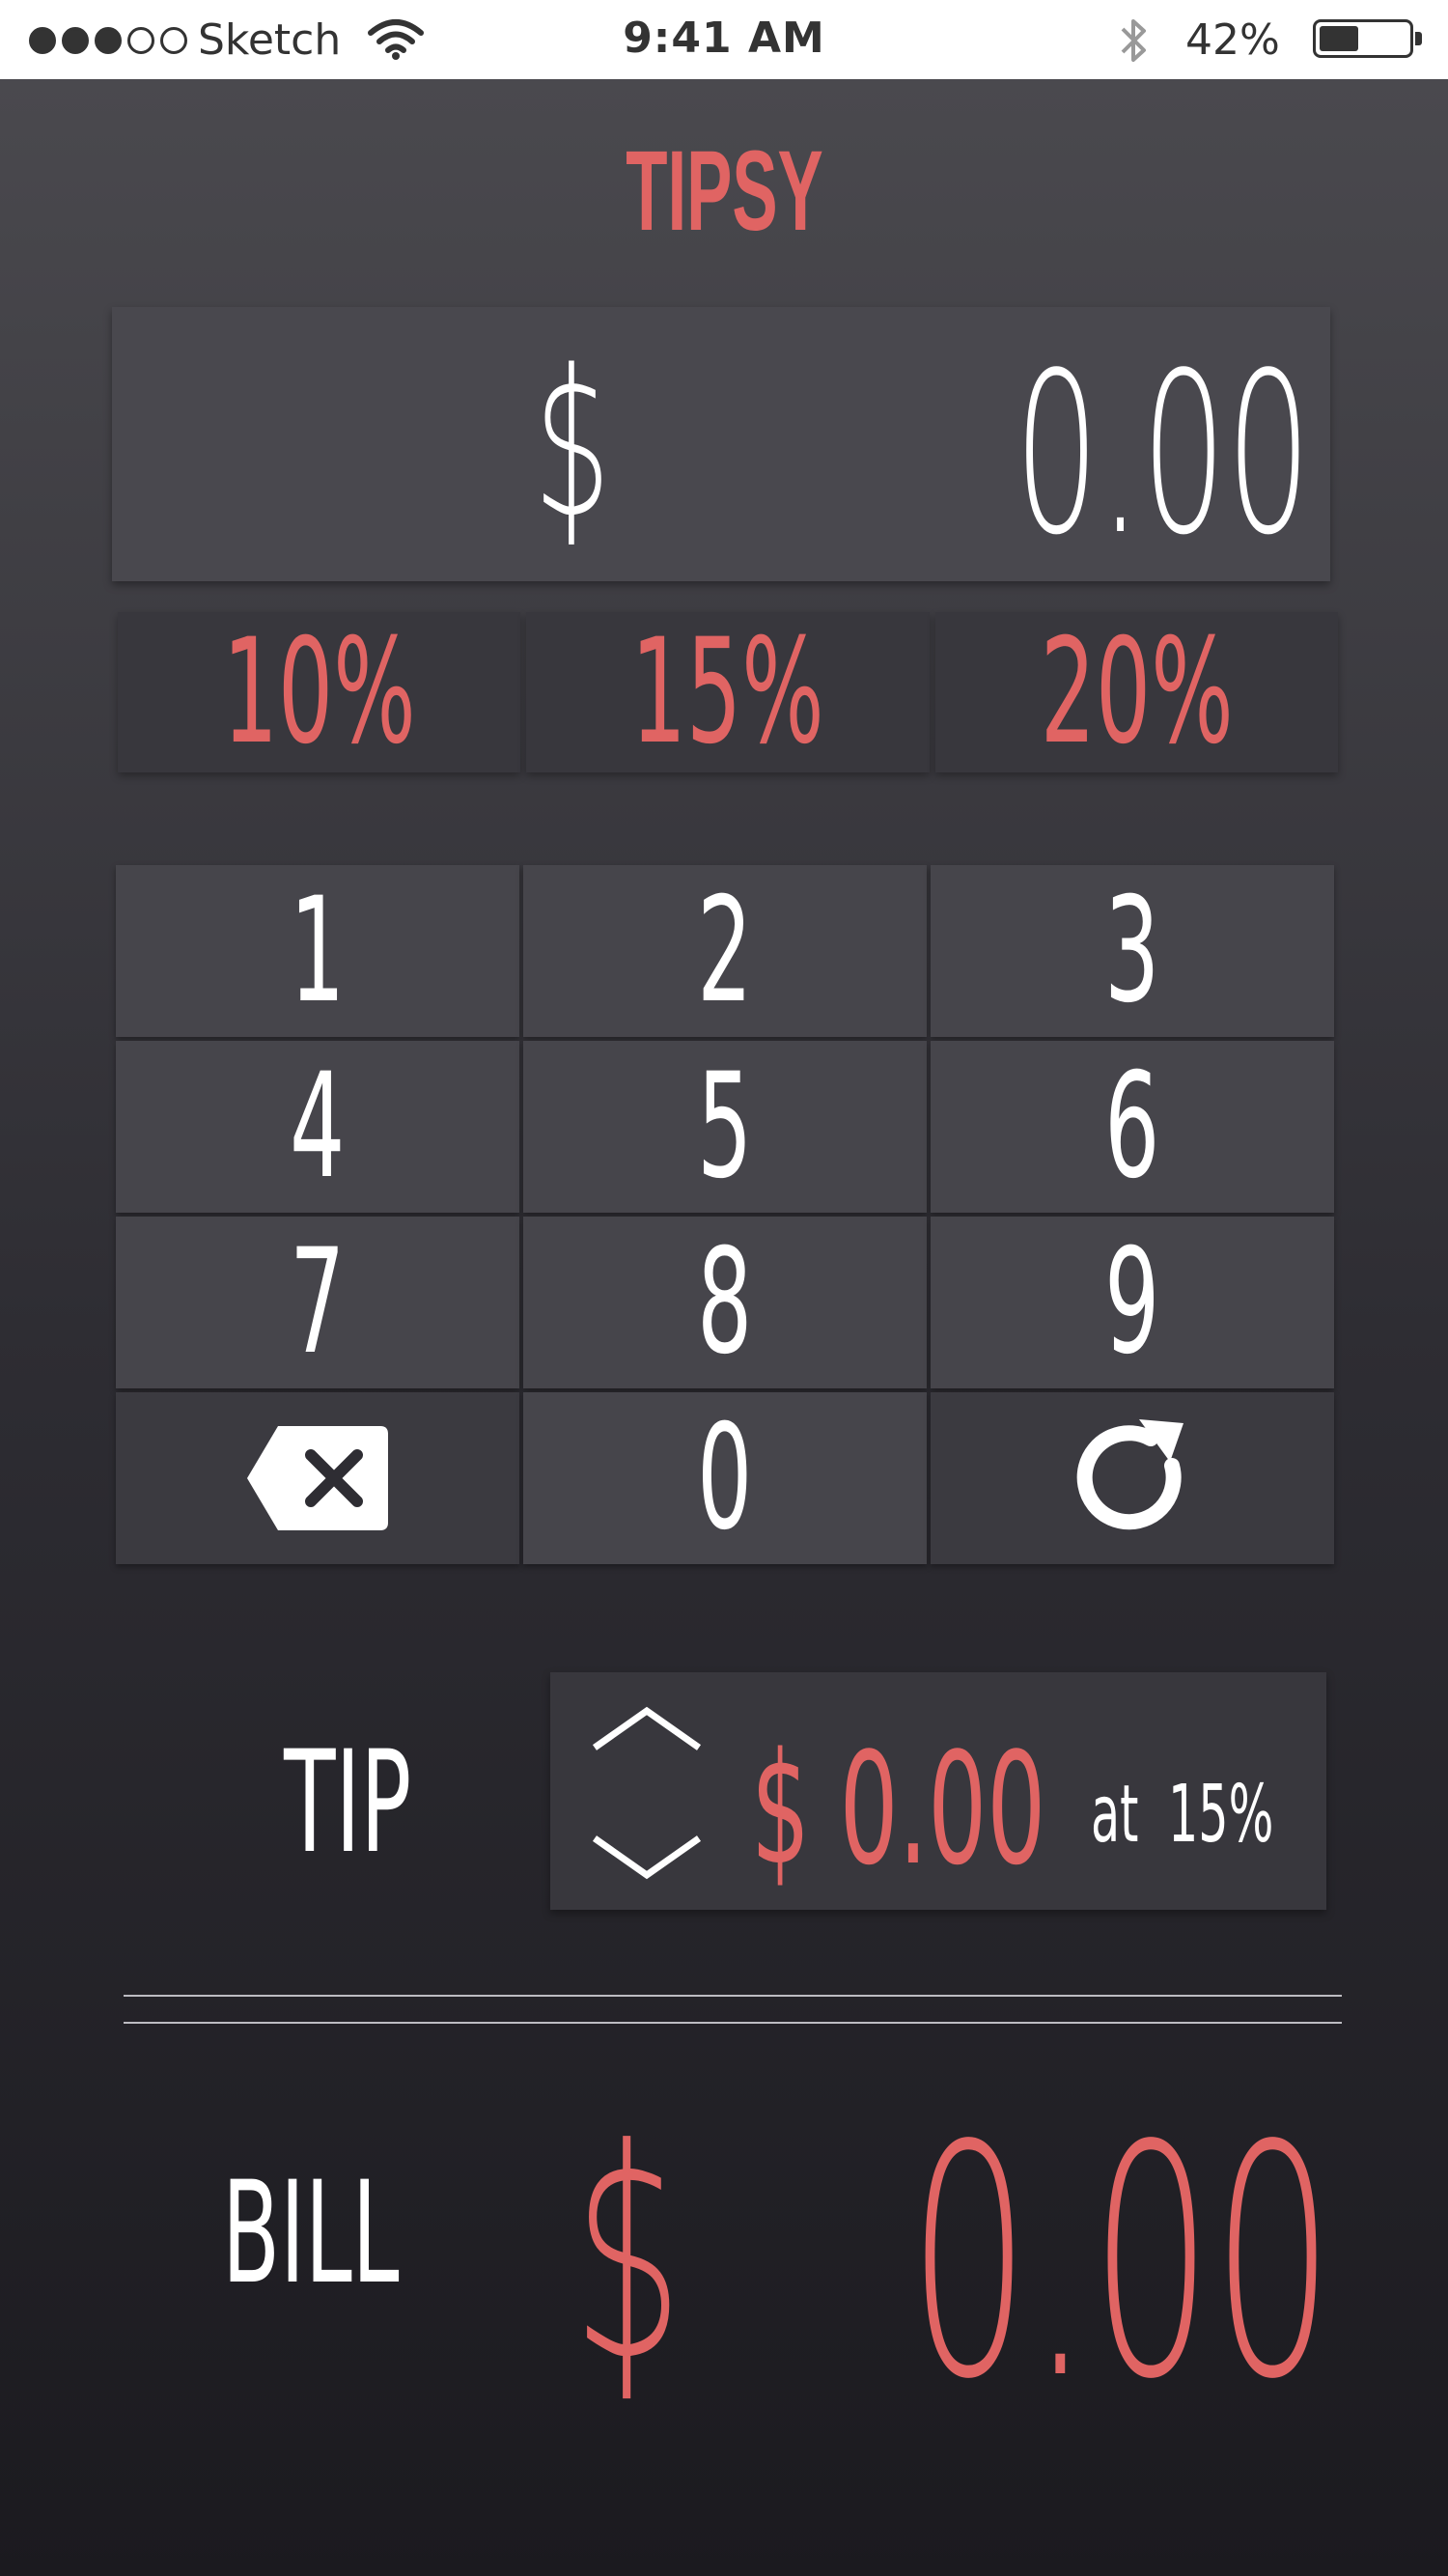  I want to click on display-amount: 0.00, so click(1163, 455).